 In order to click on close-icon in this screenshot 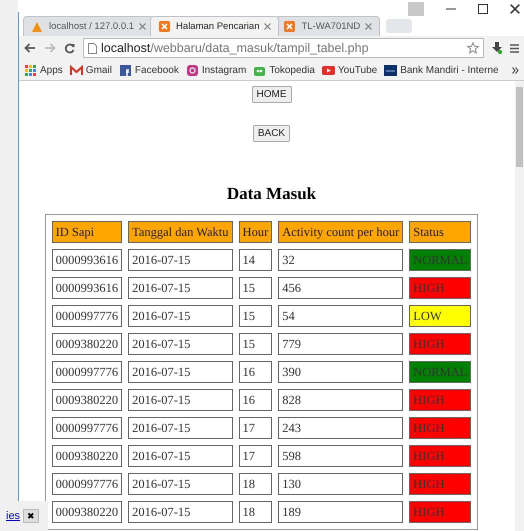, I will do `click(515, 9)`.